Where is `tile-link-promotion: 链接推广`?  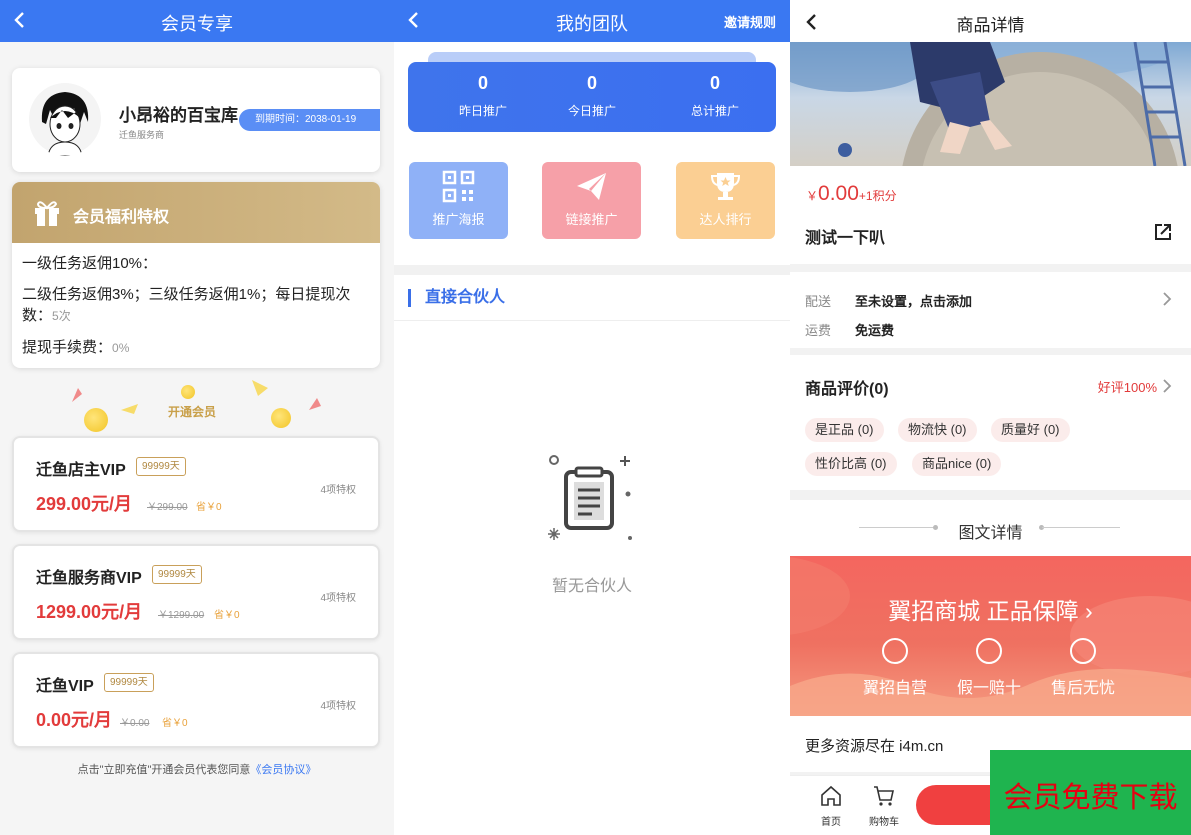
tile-link-promotion: 链接推广 is located at coordinates (591, 200).